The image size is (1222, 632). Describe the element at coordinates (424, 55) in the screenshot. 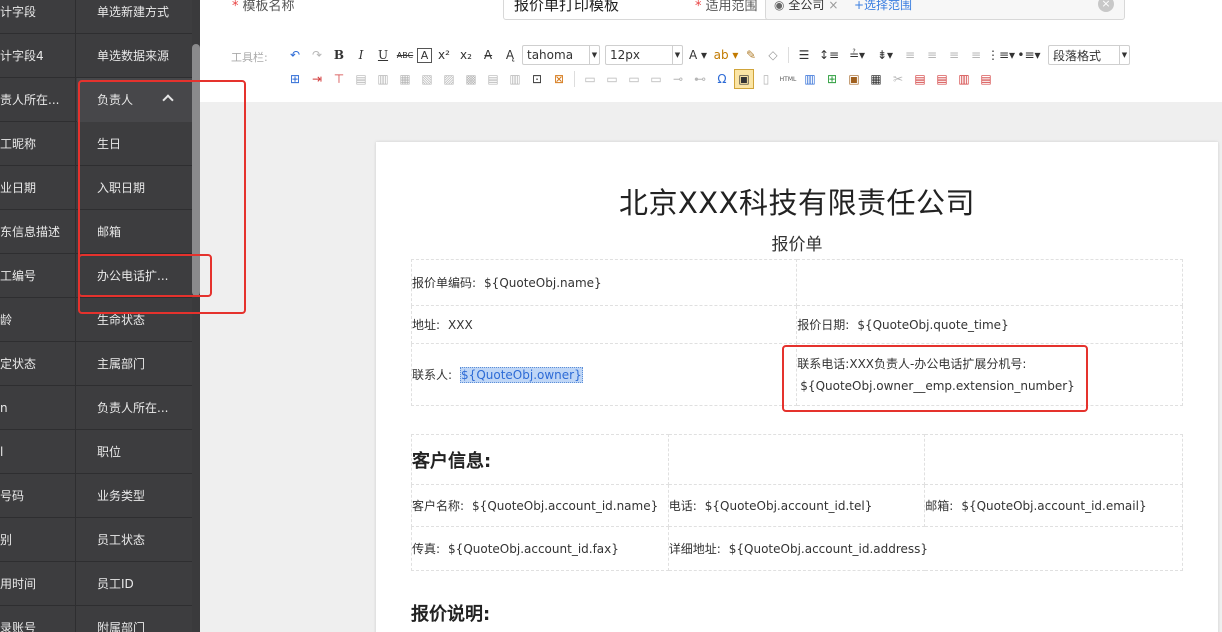

I see `font-border-icon: A` at that location.